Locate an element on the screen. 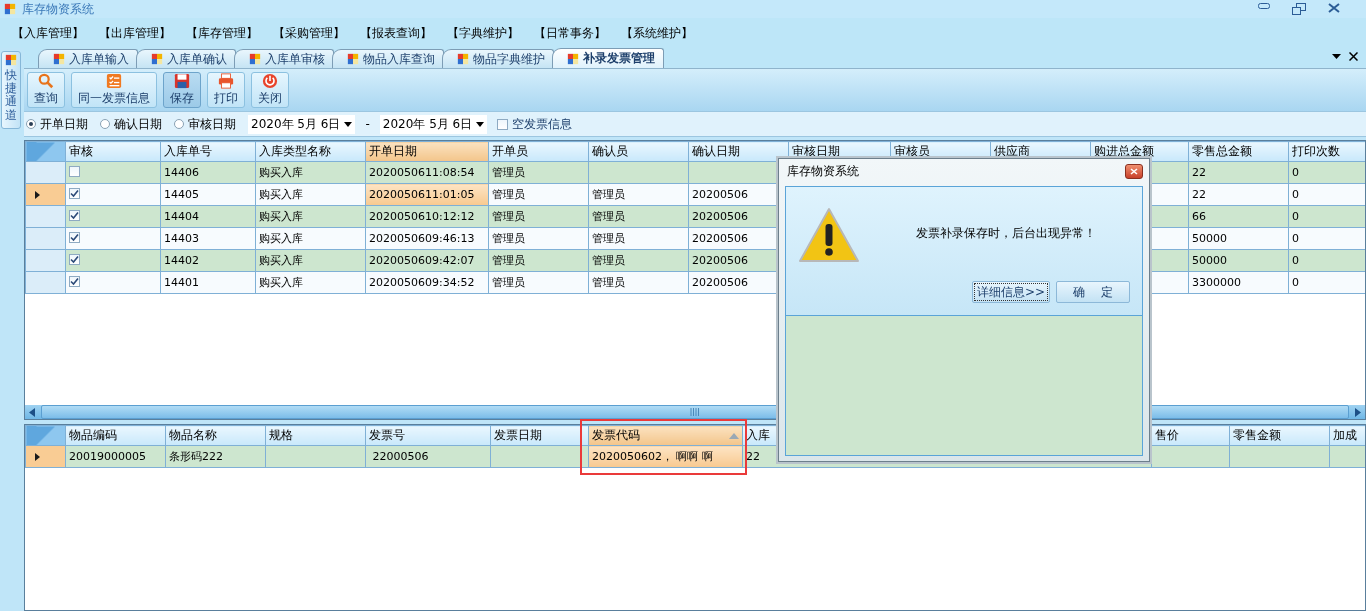 This screenshot has width=1366, height=611. table-cell: 14405 is located at coordinates (181, 194).